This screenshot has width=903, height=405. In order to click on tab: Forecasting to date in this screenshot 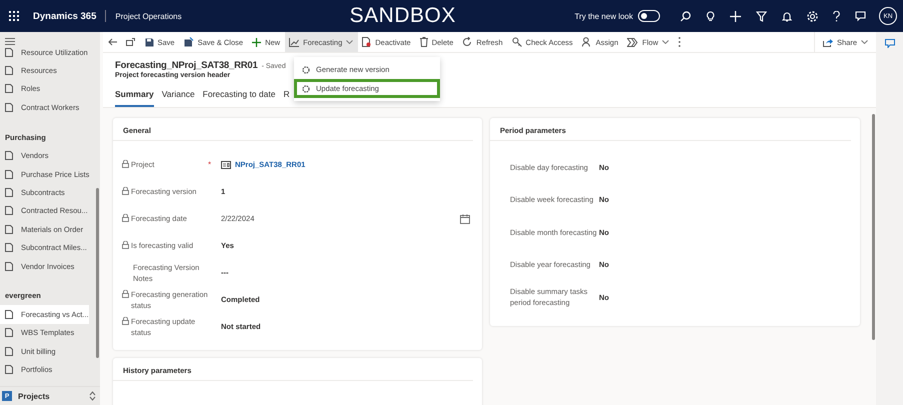, I will do `click(239, 96)`.